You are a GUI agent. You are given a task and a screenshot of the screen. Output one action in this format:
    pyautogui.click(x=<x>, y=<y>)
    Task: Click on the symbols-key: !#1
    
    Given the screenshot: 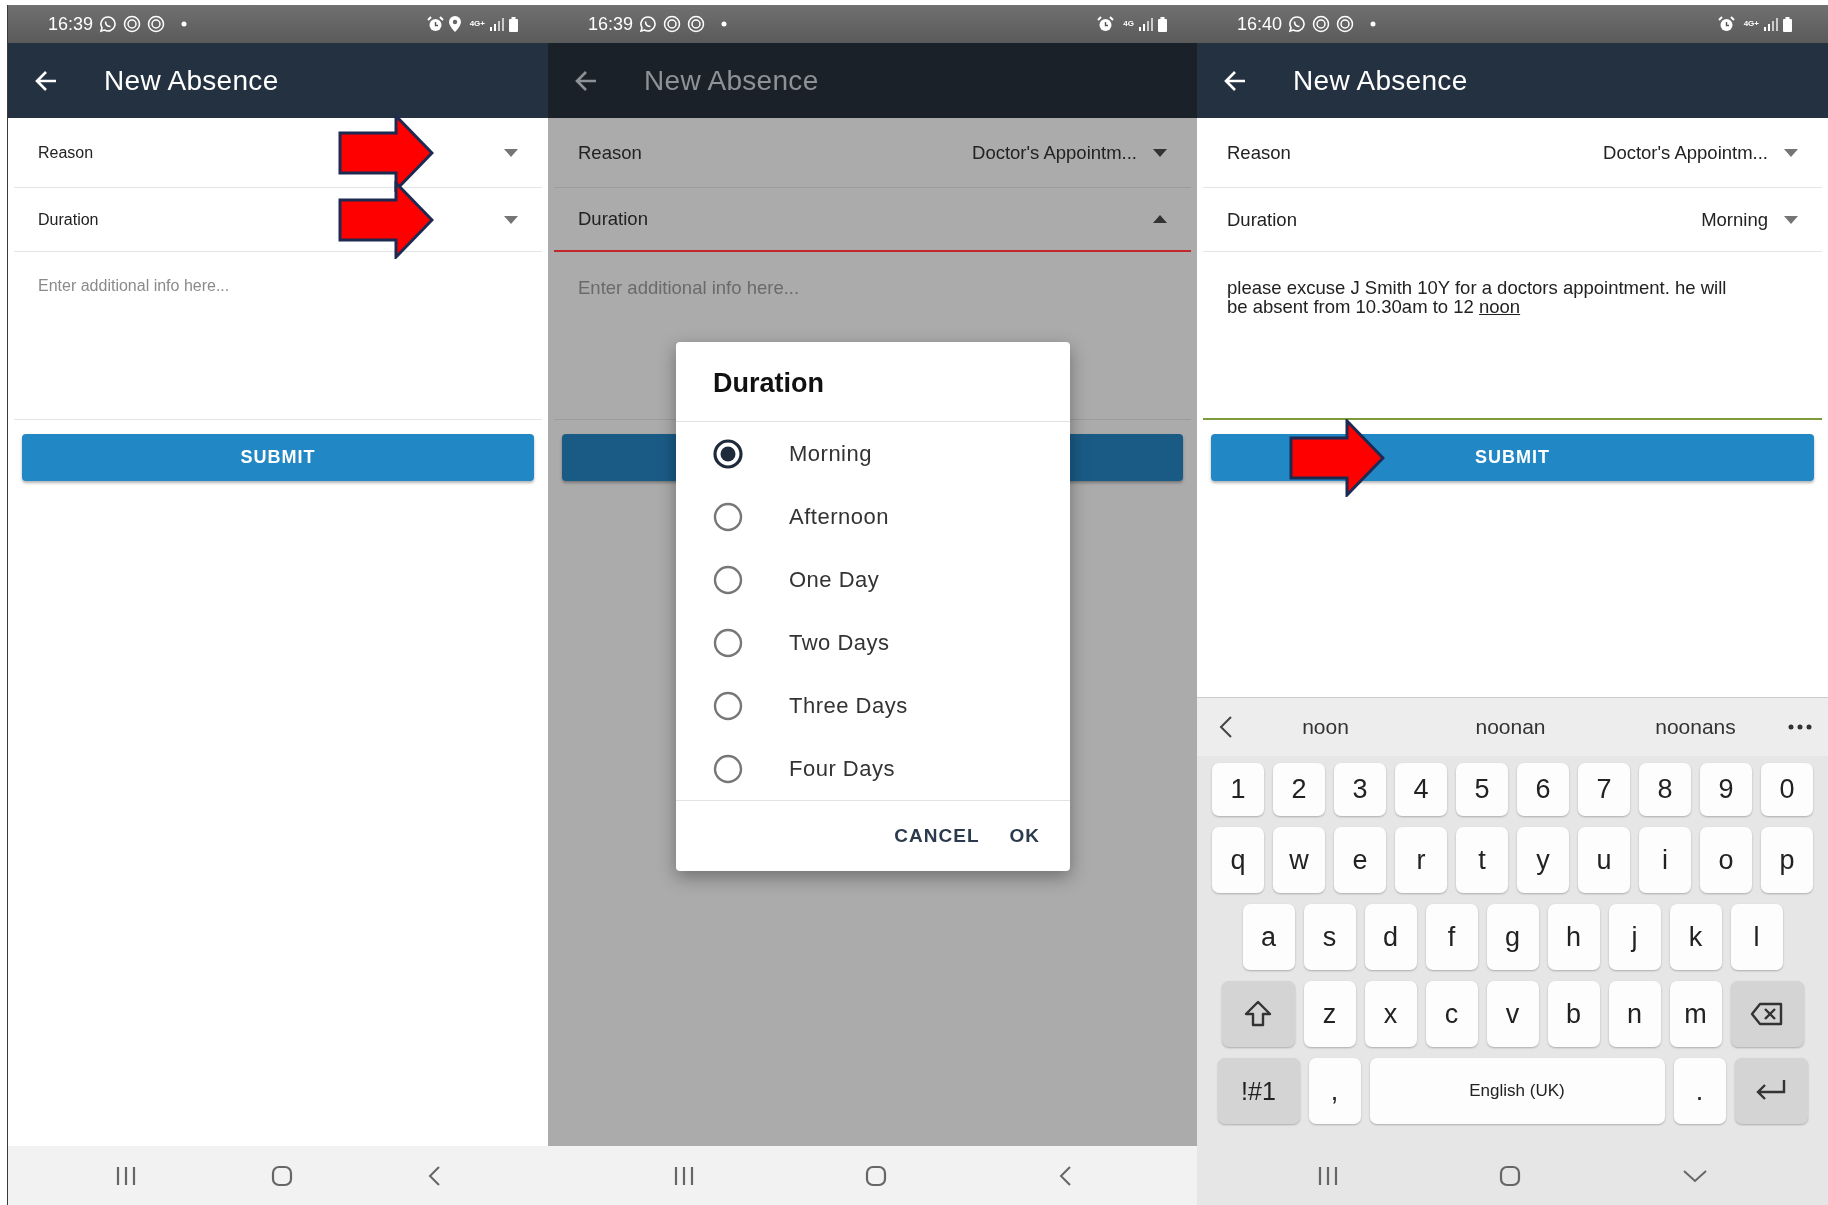 What is the action you would take?
    pyautogui.click(x=1258, y=1091)
    